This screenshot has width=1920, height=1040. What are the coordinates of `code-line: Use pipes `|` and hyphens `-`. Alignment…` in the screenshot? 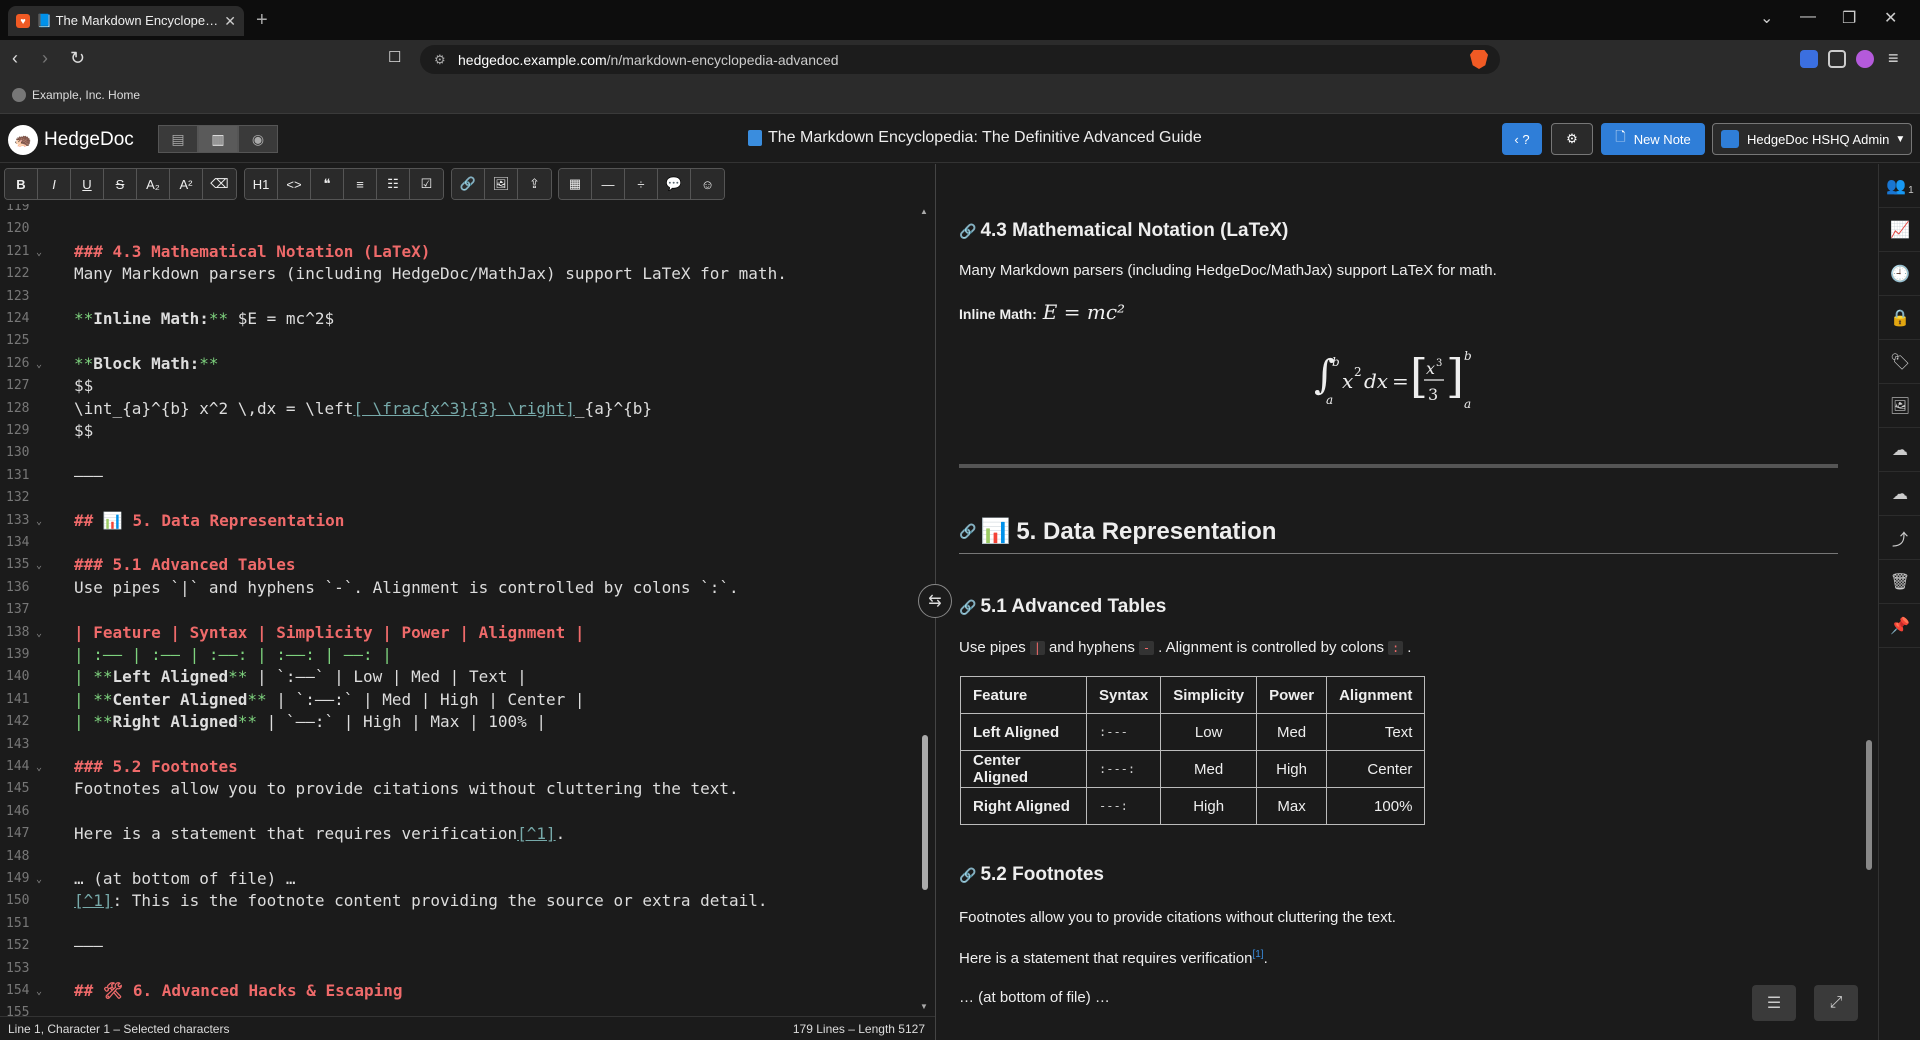 It's located at (406, 588).